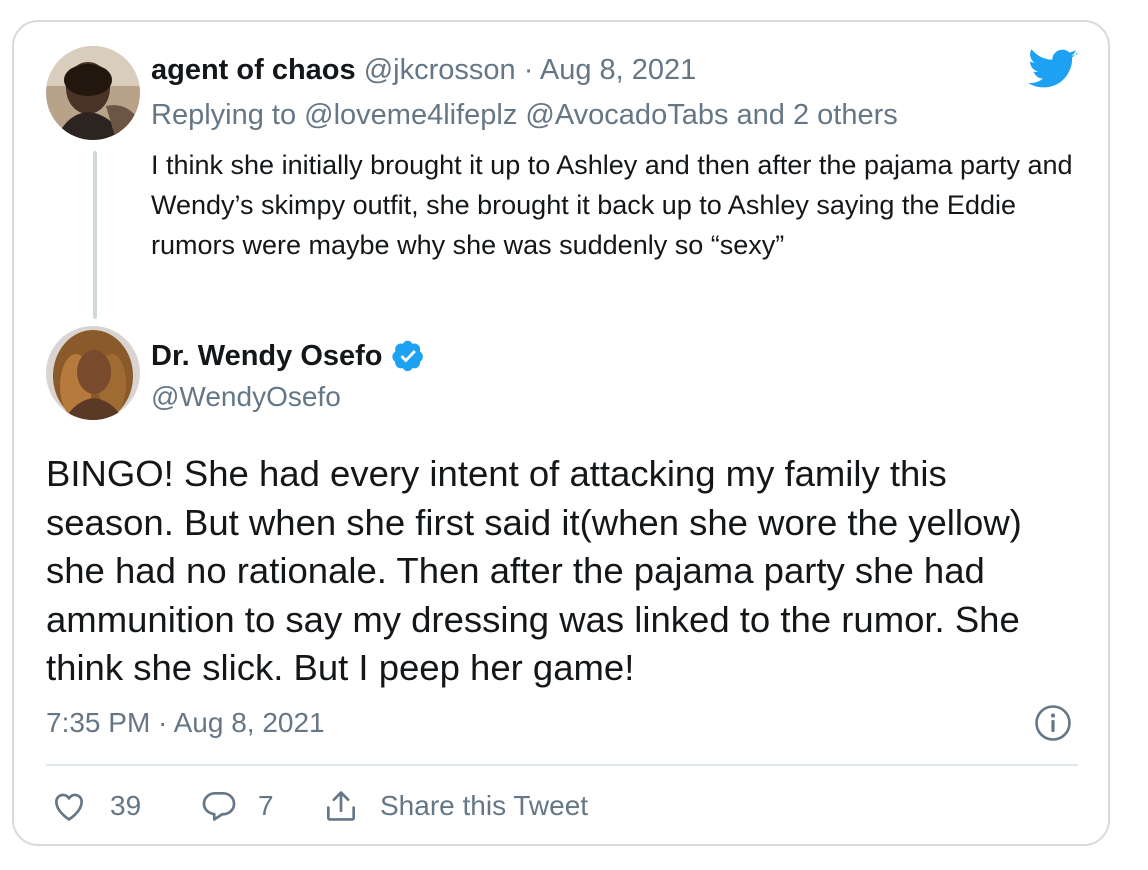 The image size is (1148, 870). I want to click on others-link: and 2 others, so click(817, 115).